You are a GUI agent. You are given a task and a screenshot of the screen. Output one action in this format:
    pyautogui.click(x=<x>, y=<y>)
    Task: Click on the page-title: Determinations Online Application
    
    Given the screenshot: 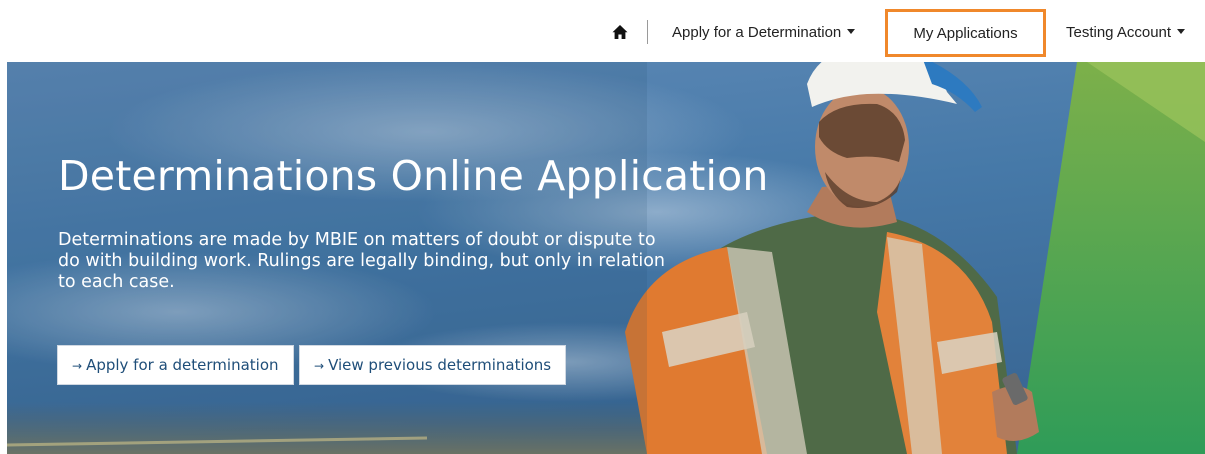 What is the action you would take?
    pyautogui.click(x=413, y=176)
    